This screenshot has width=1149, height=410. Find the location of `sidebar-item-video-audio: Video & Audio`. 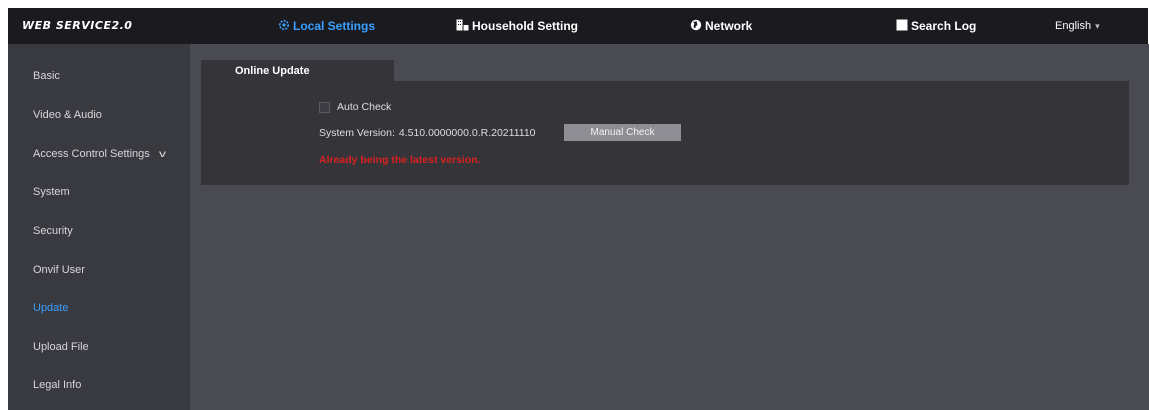

sidebar-item-video-audio: Video & Audio is located at coordinates (67, 115).